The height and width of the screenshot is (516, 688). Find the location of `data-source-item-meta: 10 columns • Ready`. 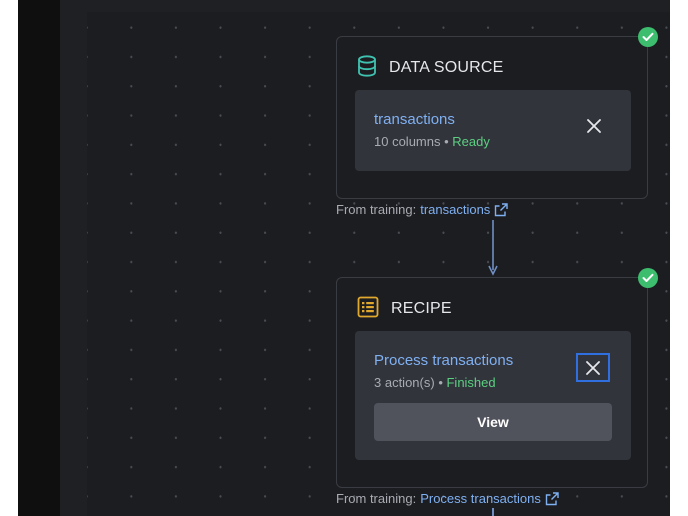

data-source-item-meta: 10 columns • Ready is located at coordinates (432, 141).